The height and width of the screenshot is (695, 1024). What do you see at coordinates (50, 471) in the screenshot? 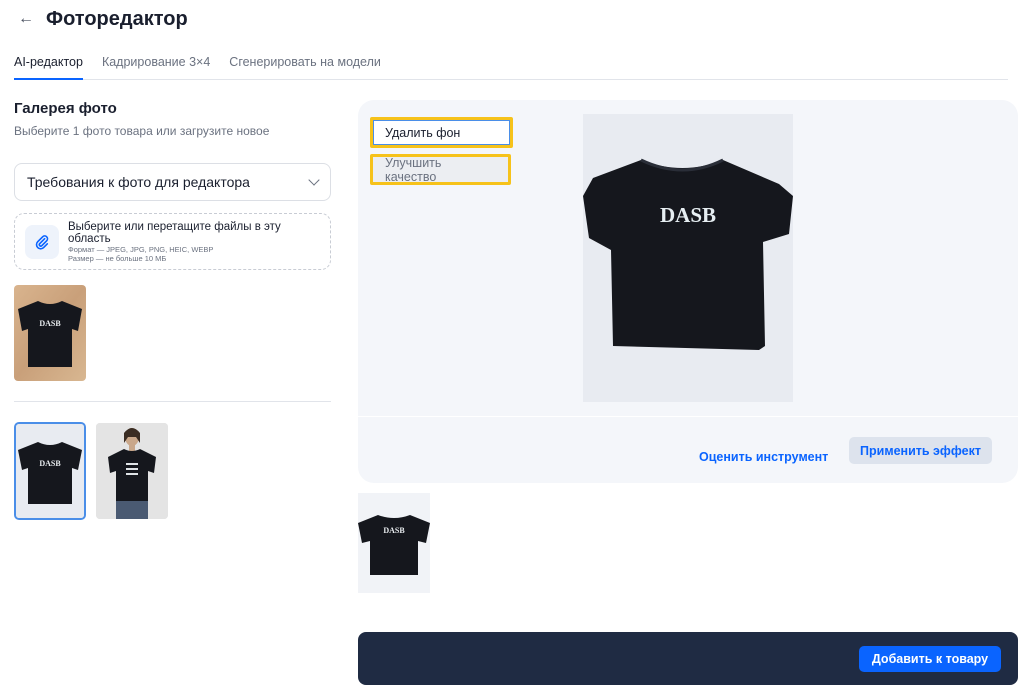
I see `gallery-selected-thumb: DASB` at bounding box center [50, 471].